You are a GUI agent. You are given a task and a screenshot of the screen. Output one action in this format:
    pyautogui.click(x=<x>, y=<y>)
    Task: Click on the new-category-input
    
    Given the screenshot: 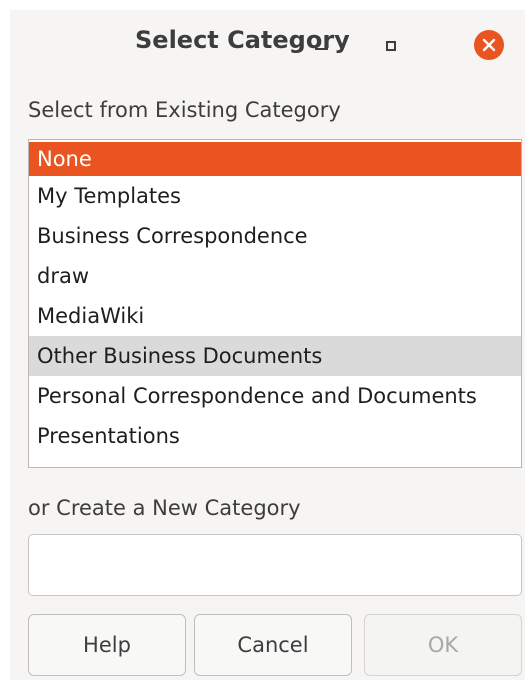 What is the action you would take?
    pyautogui.click(x=275, y=565)
    